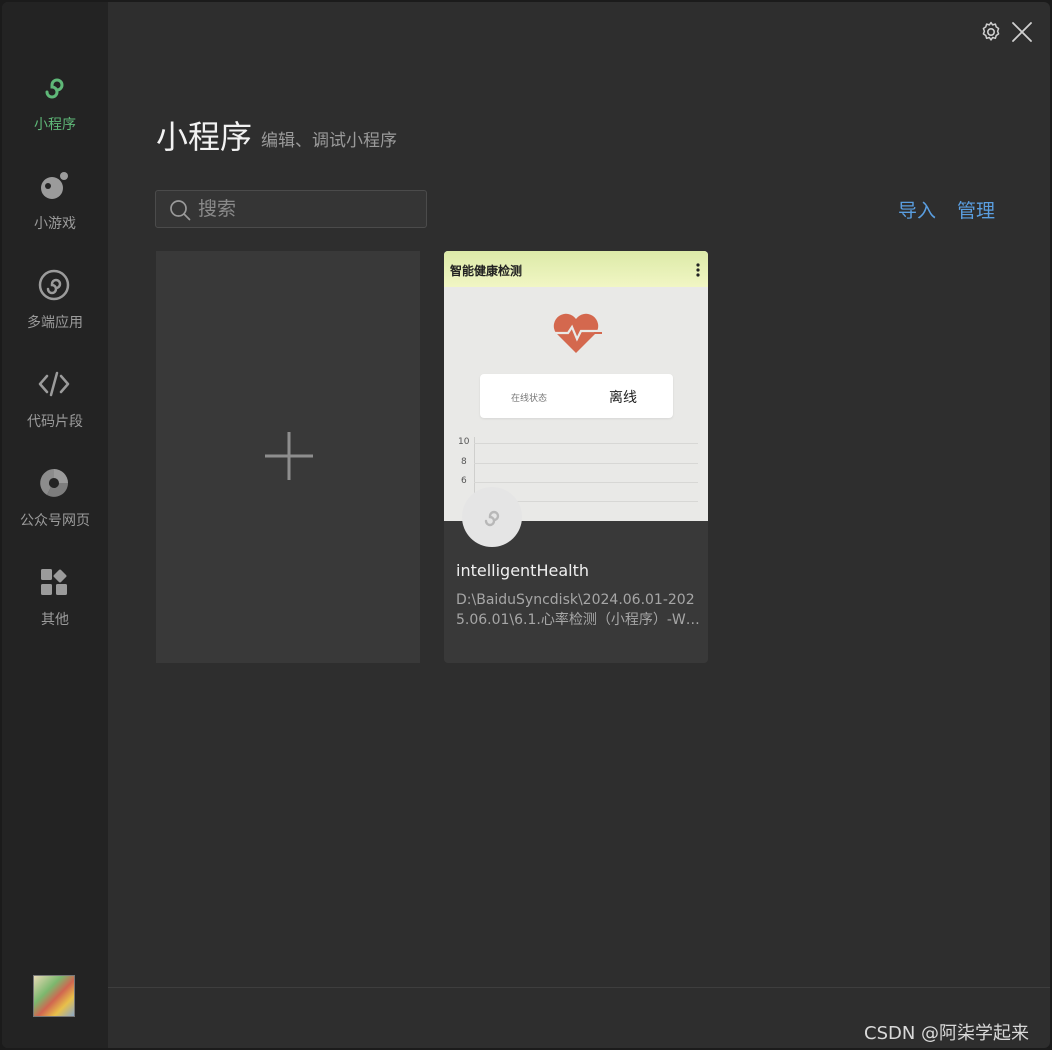 This screenshot has height=1050, width=1052. I want to click on new-project-card, so click(288, 457).